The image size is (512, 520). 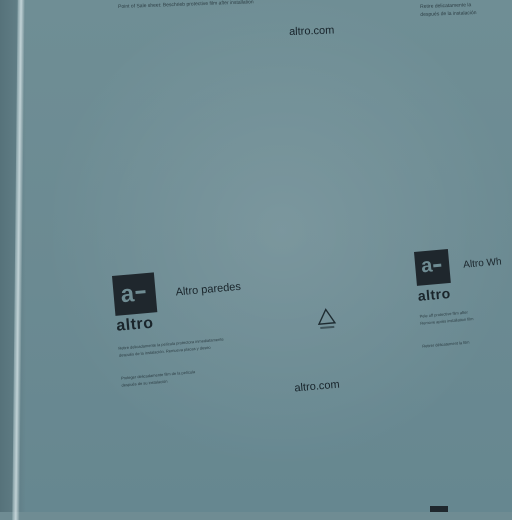 What do you see at coordinates (446, 344) in the screenshot?
I see `fine-print: Retirer délicatement la film` at bounding box center [446, 344].